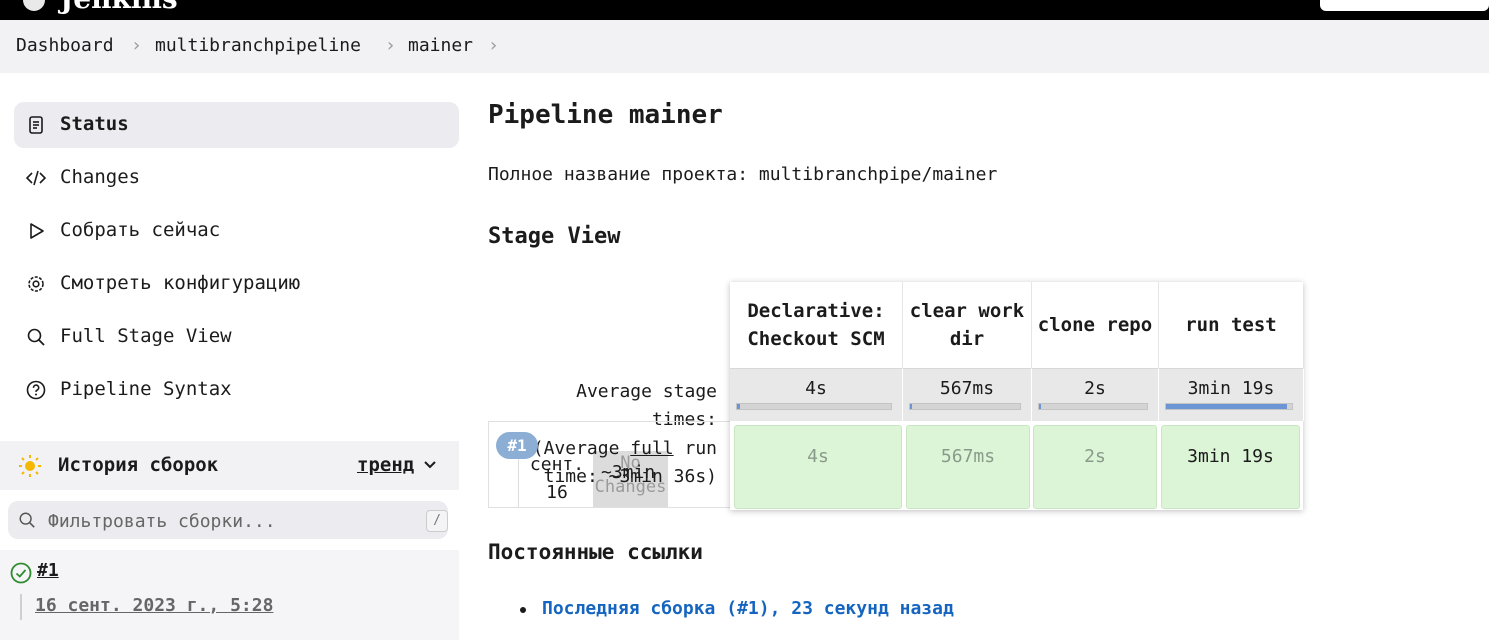 Image resolution: width=1489 pixels, height=640 pixels. I want to click on build-history-header: История сборок тренд, so click(229, 465).